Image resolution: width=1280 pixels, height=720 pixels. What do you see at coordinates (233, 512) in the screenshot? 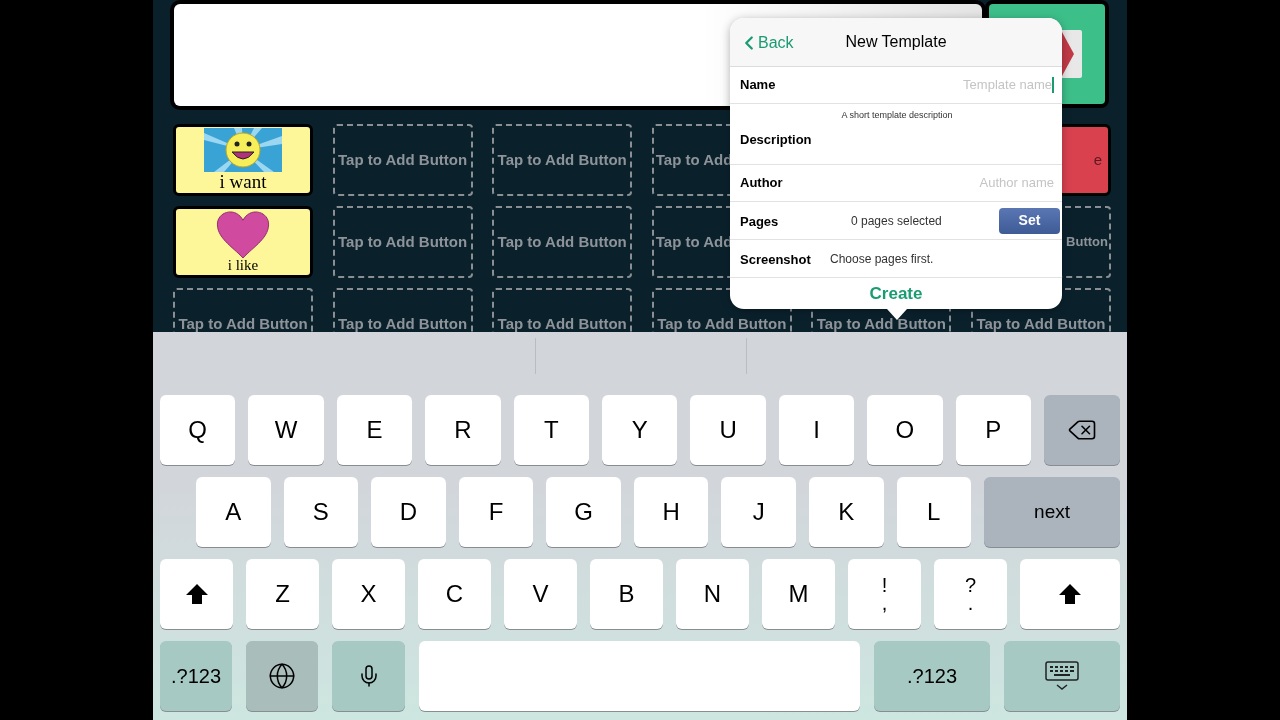
I see `letter-key: A` at bounding box center [233, 512].